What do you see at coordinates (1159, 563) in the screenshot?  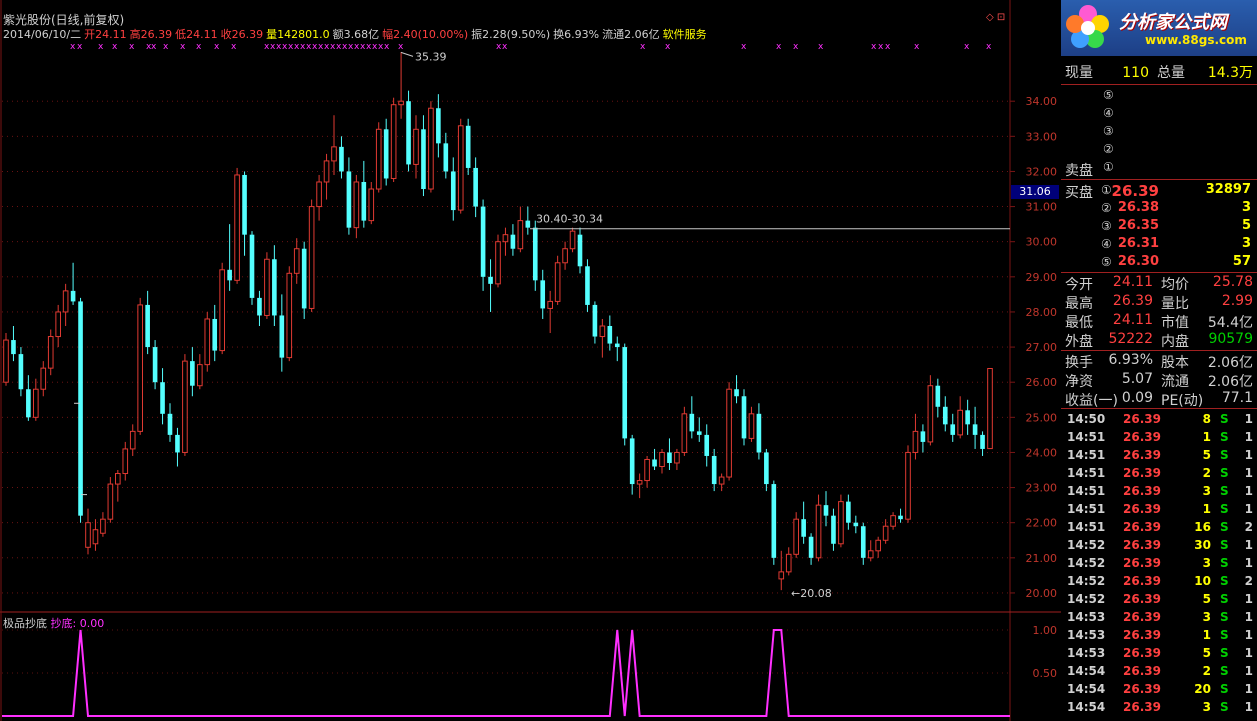 I see `tick-row: 14:52 26.39 3 S 1` at bounding box center [1159, 563].